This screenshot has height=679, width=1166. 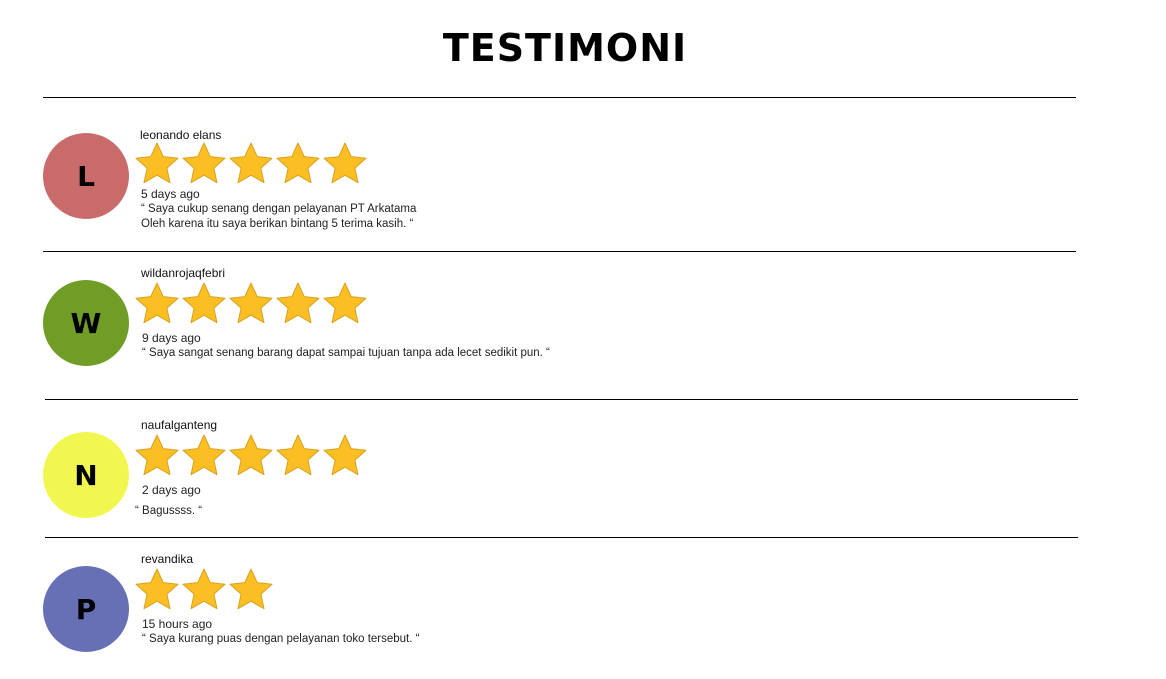 I want to click on page-title: TESTIMONI, so click(x=565, y=48).